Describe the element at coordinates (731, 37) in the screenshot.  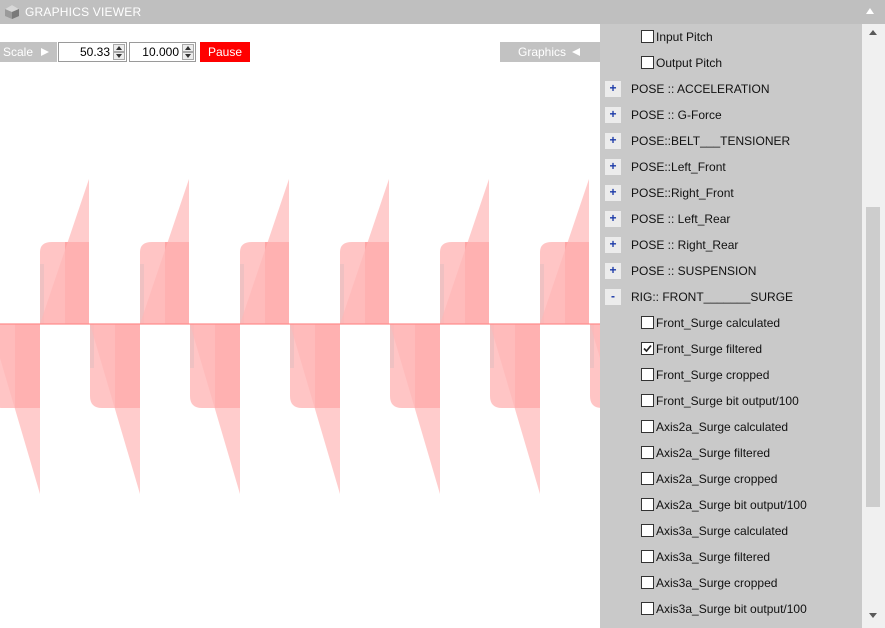
I see `channel-checkbox-row: Input Pitch` at that location.